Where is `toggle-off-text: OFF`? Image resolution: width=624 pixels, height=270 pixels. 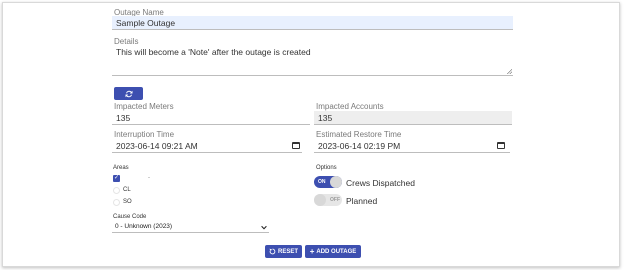 toggle-off-text: OFF is located at coordinates (335, 200).